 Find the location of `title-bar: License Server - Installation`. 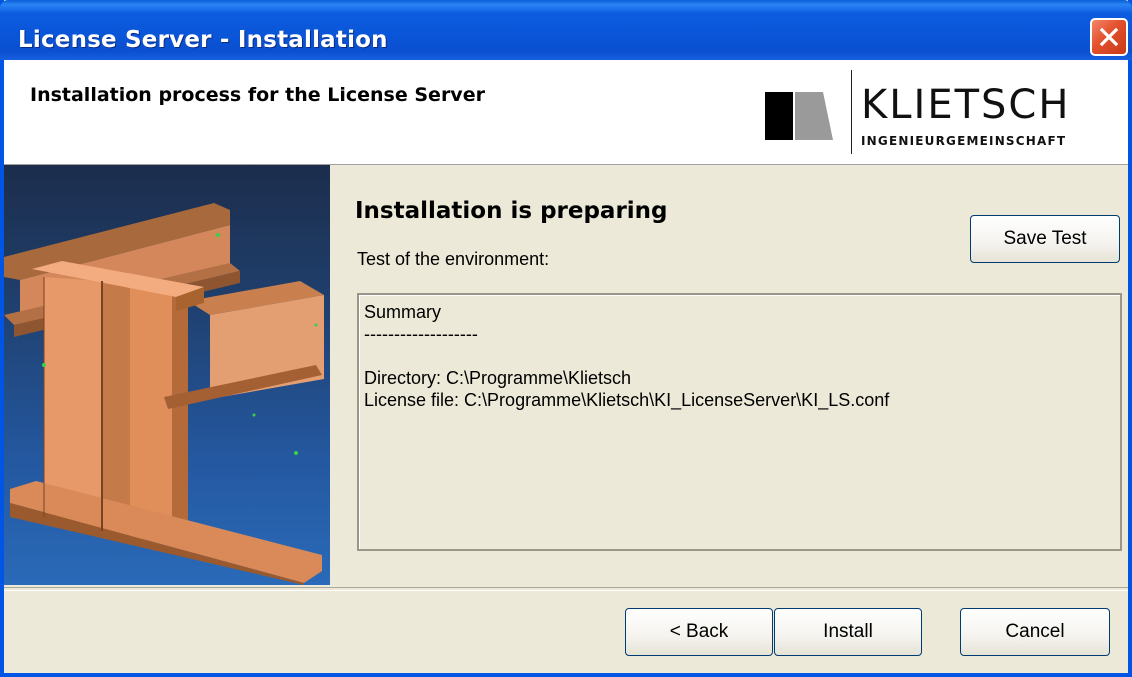

title-bar: License Server - Installation is located at coordinates (566, 30).